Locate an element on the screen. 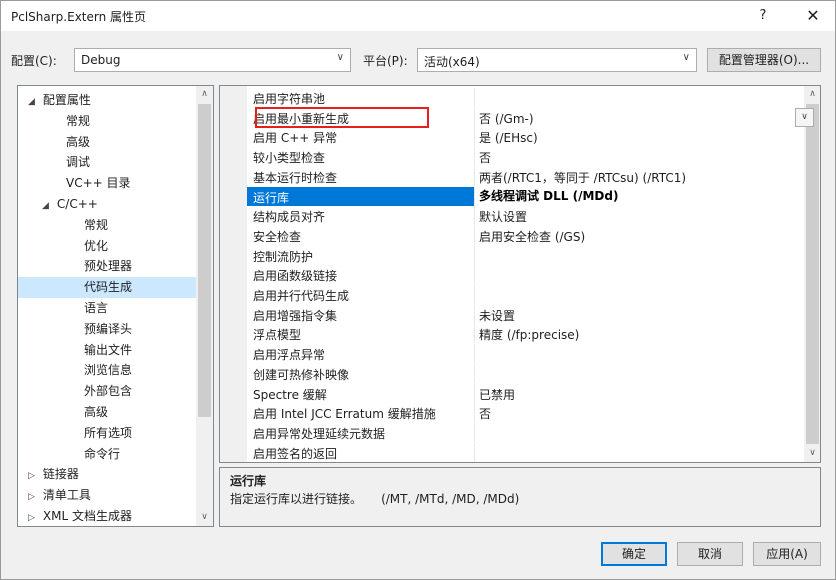 The height and width of the screenshot is (580, 836). tree-item: ▷ 清单工具 is located at coordinates (107, 495).